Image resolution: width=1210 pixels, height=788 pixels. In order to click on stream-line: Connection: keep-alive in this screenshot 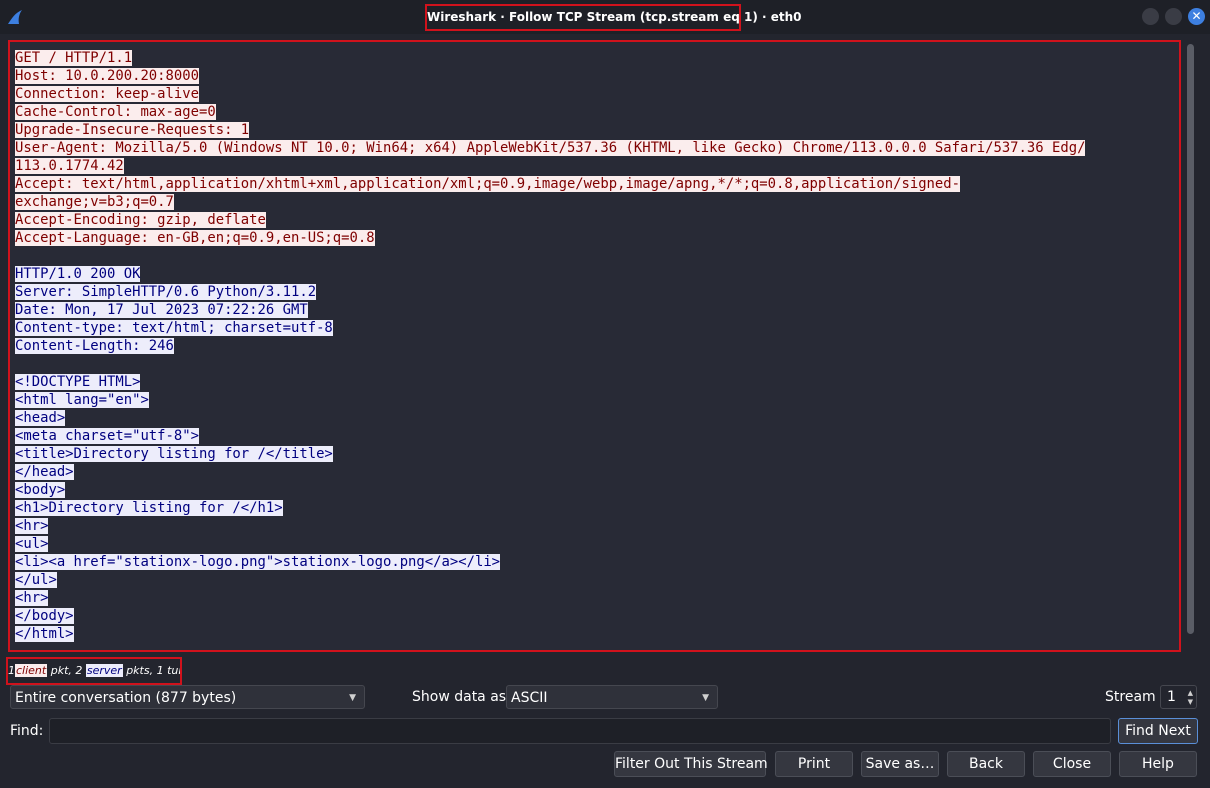, I will do `click(550, 94)`.